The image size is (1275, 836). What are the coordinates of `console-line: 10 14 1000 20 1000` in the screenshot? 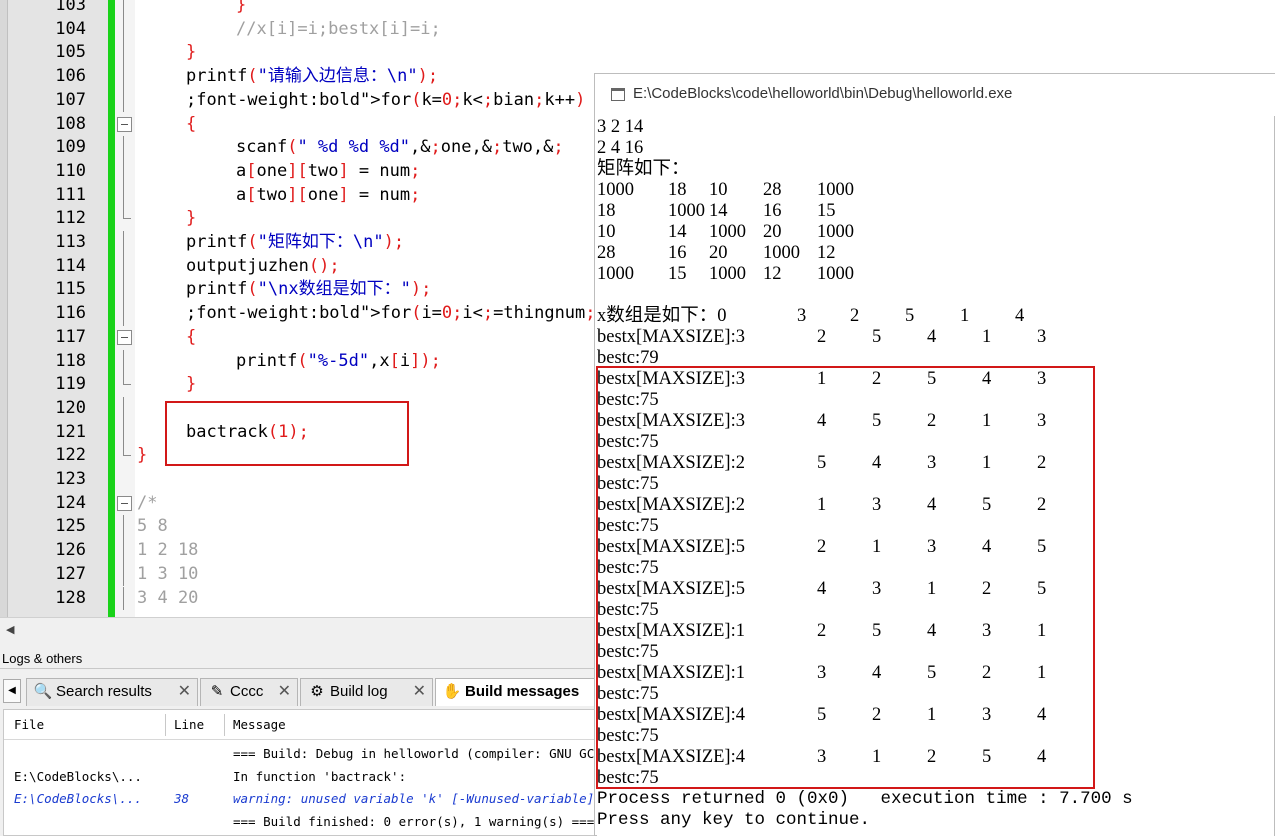 It's located at (935, 232).